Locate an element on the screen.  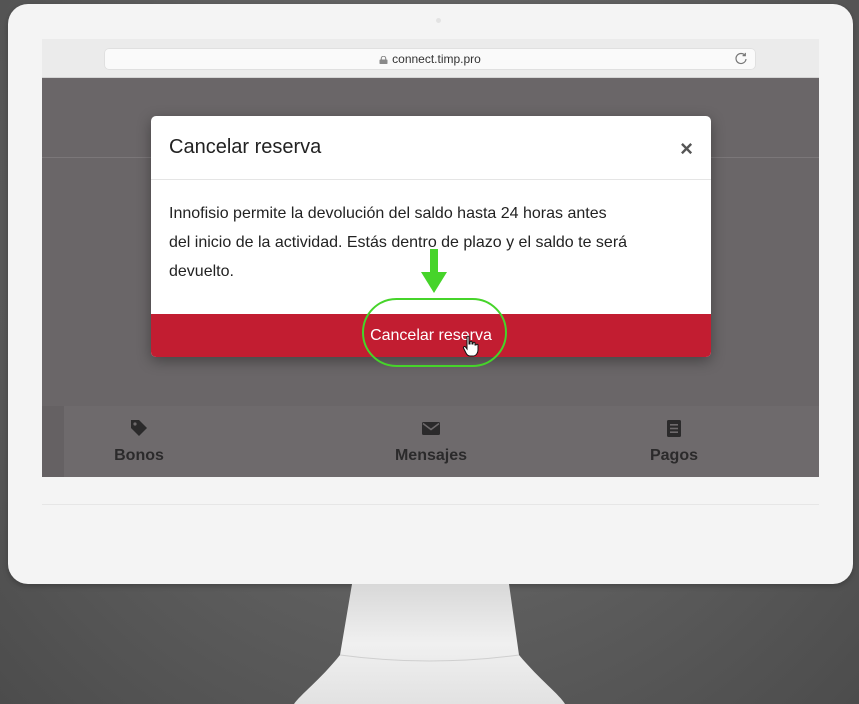
down-arrow-icon is located at coordinates (434, 271).